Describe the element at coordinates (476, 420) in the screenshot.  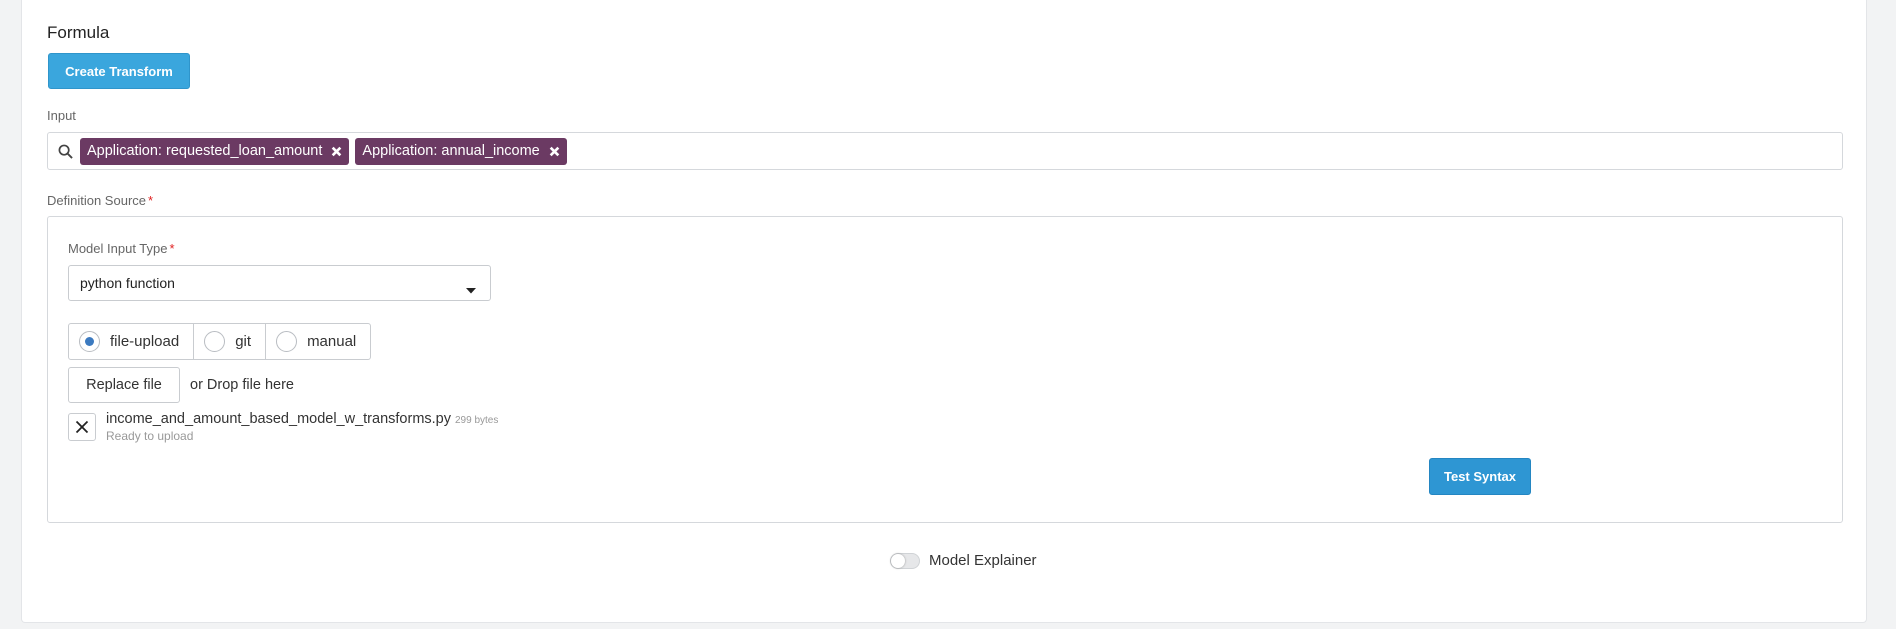
I see `file-size: 299 bytes` at that location.